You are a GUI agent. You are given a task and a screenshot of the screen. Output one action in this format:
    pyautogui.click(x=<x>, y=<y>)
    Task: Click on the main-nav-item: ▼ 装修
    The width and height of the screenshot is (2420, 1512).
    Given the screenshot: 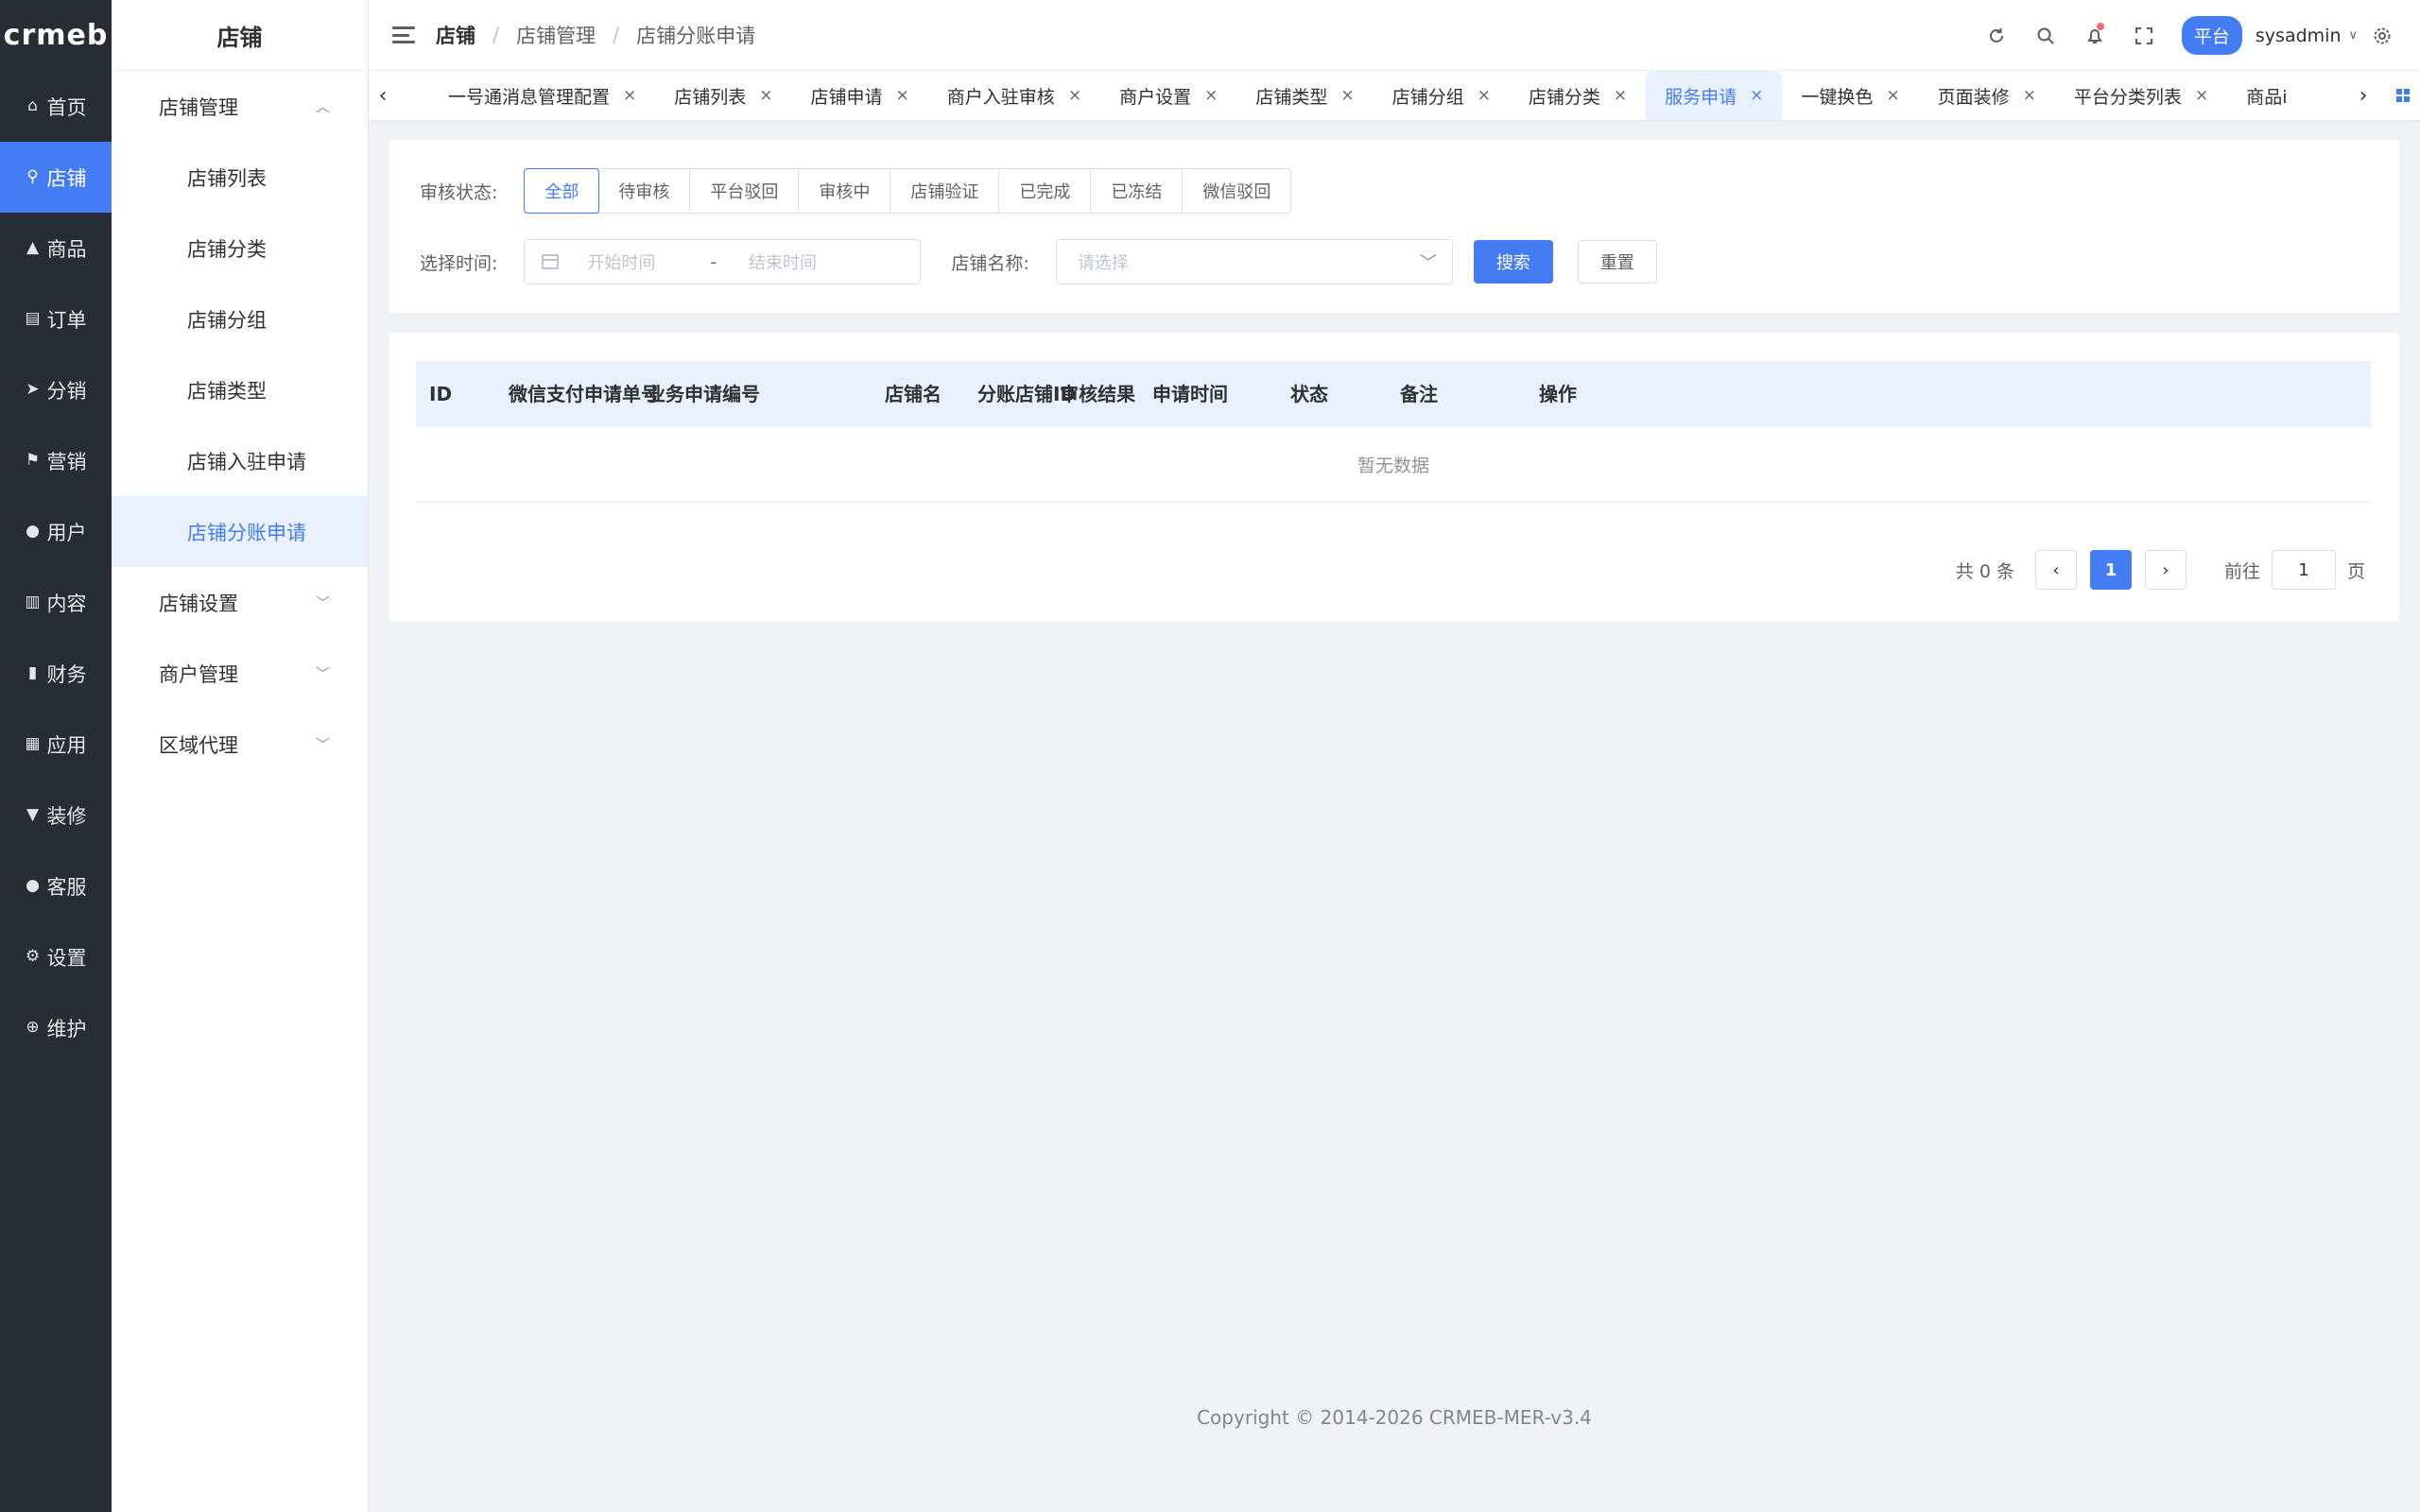 What is the action you would take?
    pyautogui.click(x=56, y=815)
    